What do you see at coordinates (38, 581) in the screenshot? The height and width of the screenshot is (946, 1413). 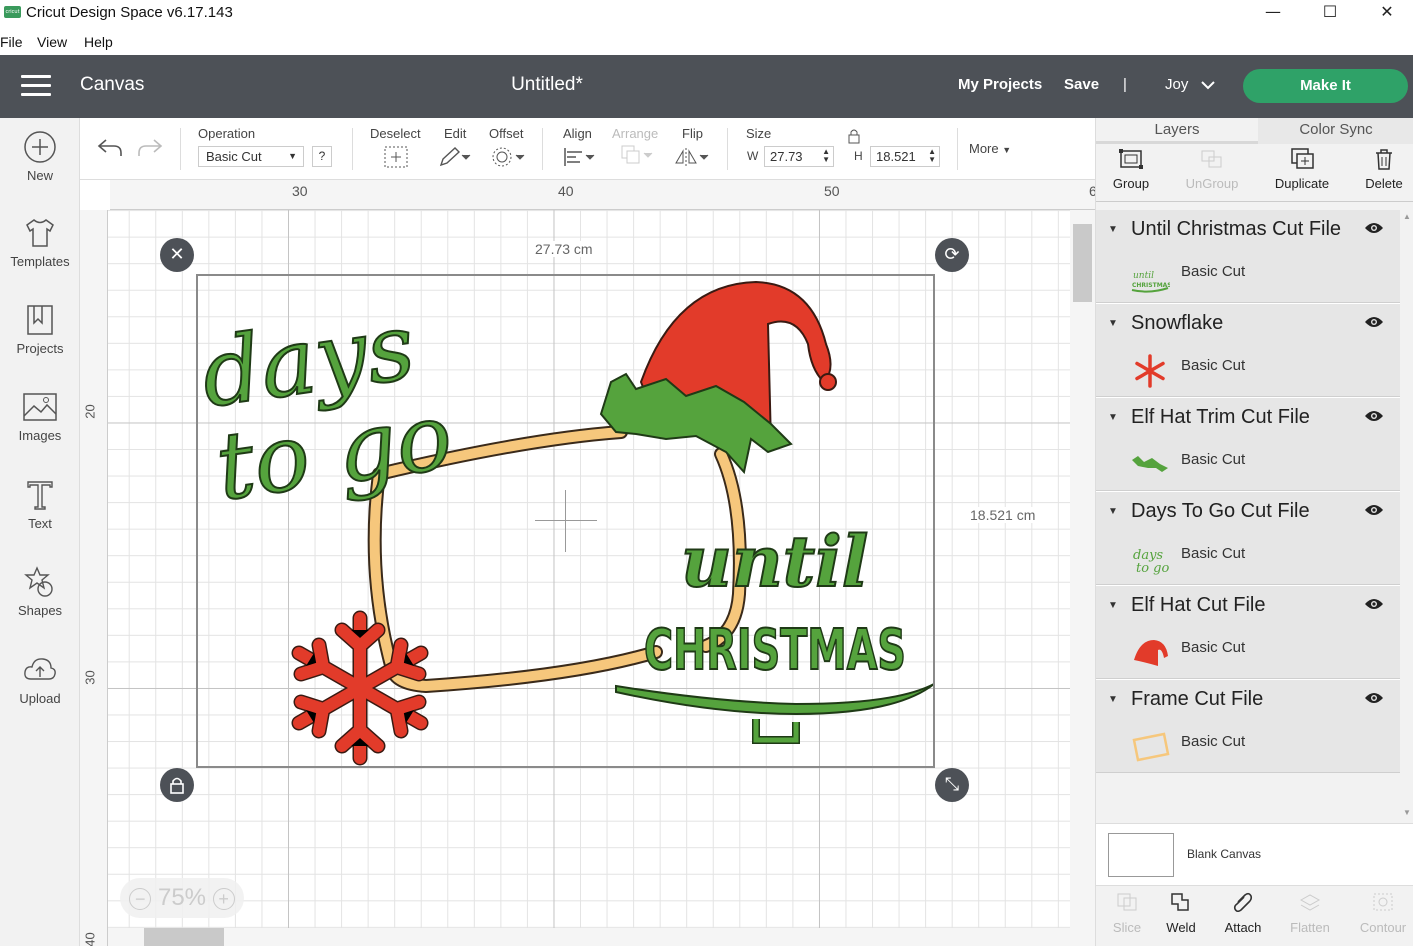 I see `shapes-icon` at bounding box center [38, 581].